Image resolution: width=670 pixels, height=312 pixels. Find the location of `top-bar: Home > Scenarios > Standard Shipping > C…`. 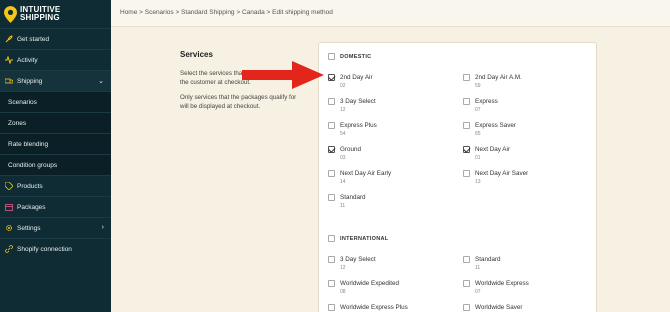

top-bar: Home > Scenarios > Standard Shipping > C… is located at coordinates (390, 13).